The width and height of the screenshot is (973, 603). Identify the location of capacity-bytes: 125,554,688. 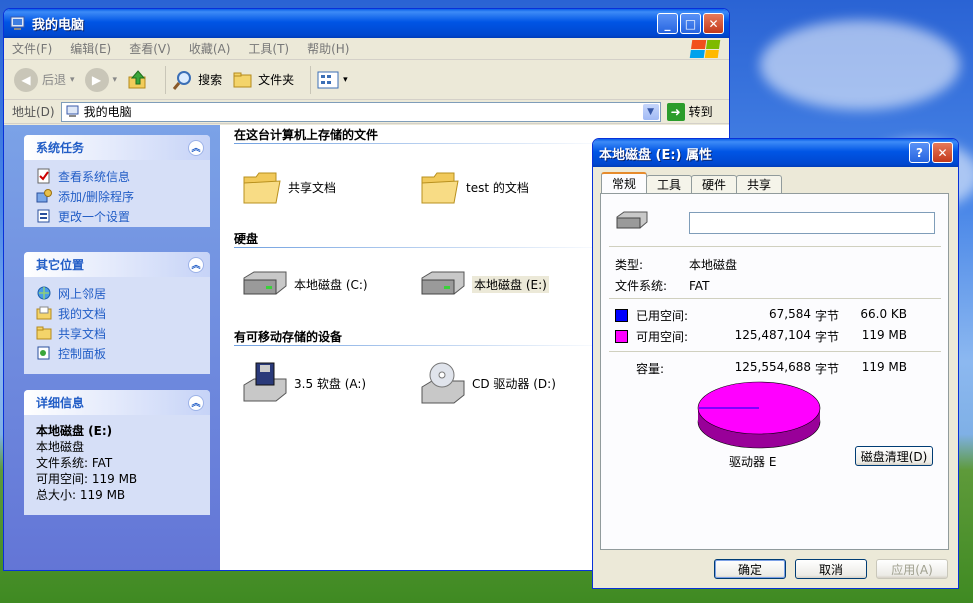
(772, 367).